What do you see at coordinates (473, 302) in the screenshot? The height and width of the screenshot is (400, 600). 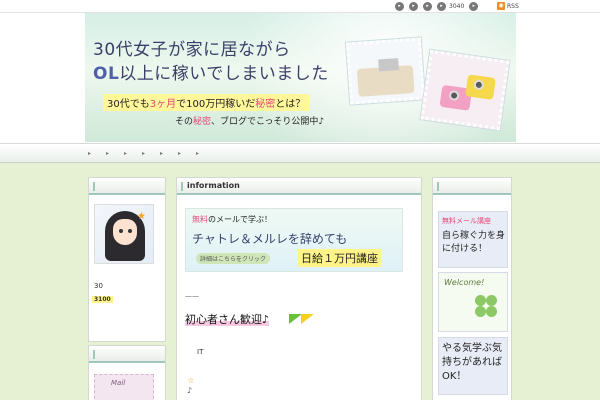 I see `welcome-banner: Welcome!` at bounding box center [473, 302].